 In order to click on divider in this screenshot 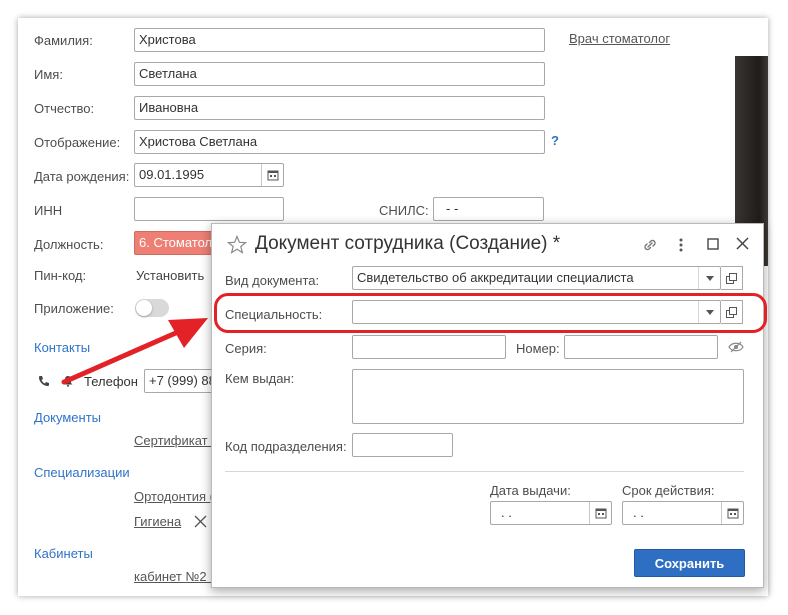, I will do `click(484, 471)`.